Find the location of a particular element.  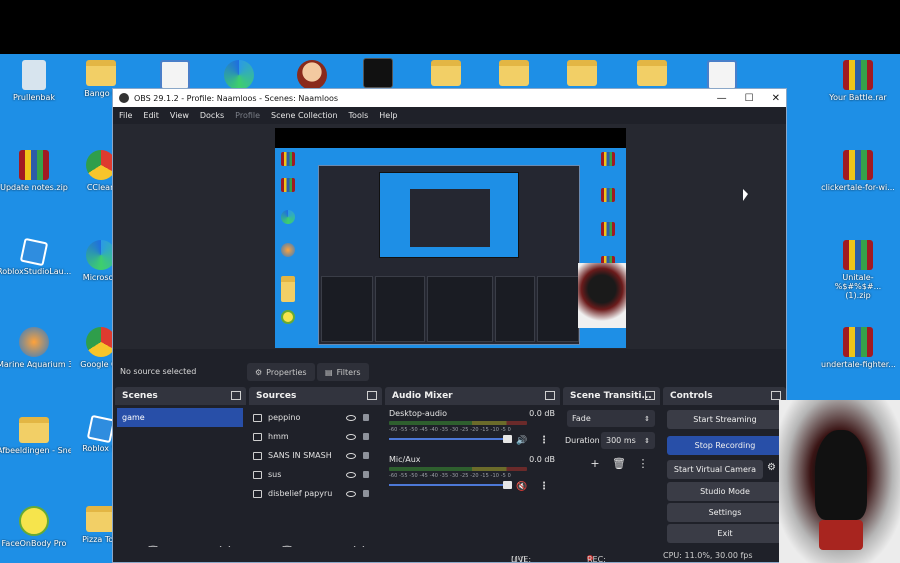

remove-transition-button: 🗑 is located at coordinates (619, 463).